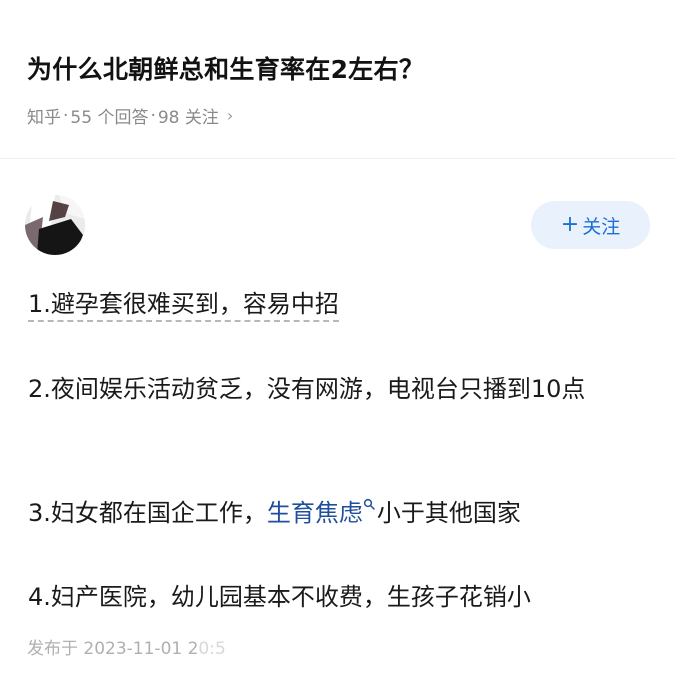 The width and height of the screenshot is (675, 680). What do you see at coordinates (212, 649) in the screenshot?
I see `publish-text-faded: 0:5` at bounding box center [212, 649].